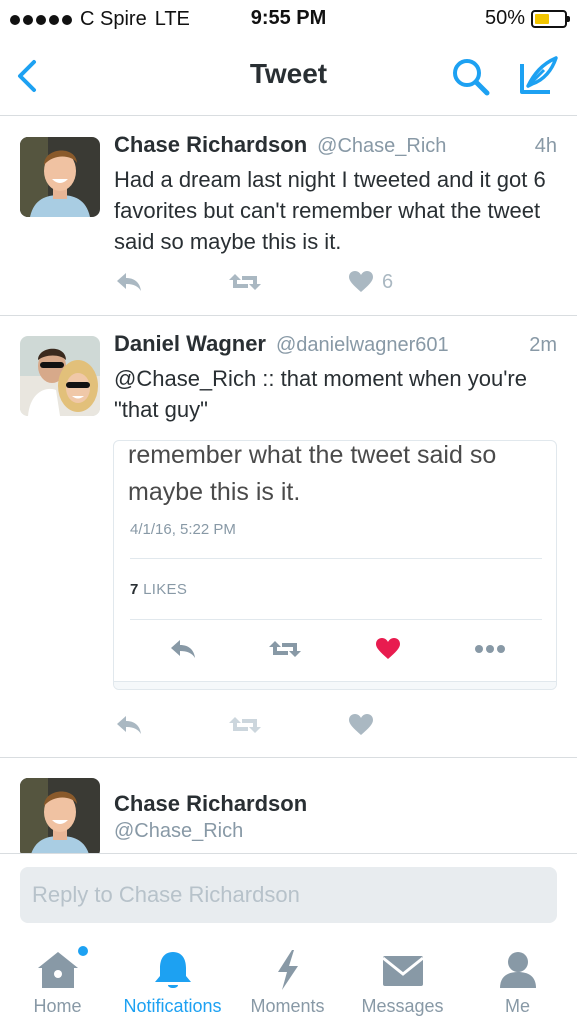 The image size is (577, 1024). Describe the element at coordinates (490, 649) in the screenshot. I see `more-icon` at that location.